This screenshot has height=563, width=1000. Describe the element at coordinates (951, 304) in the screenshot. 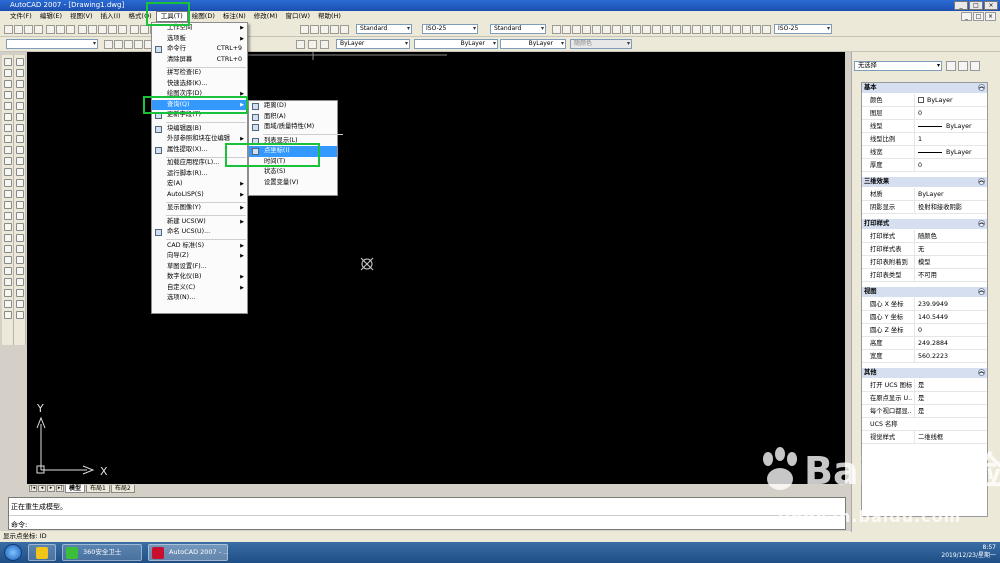

I see `property-value: 239.9949` at that location.